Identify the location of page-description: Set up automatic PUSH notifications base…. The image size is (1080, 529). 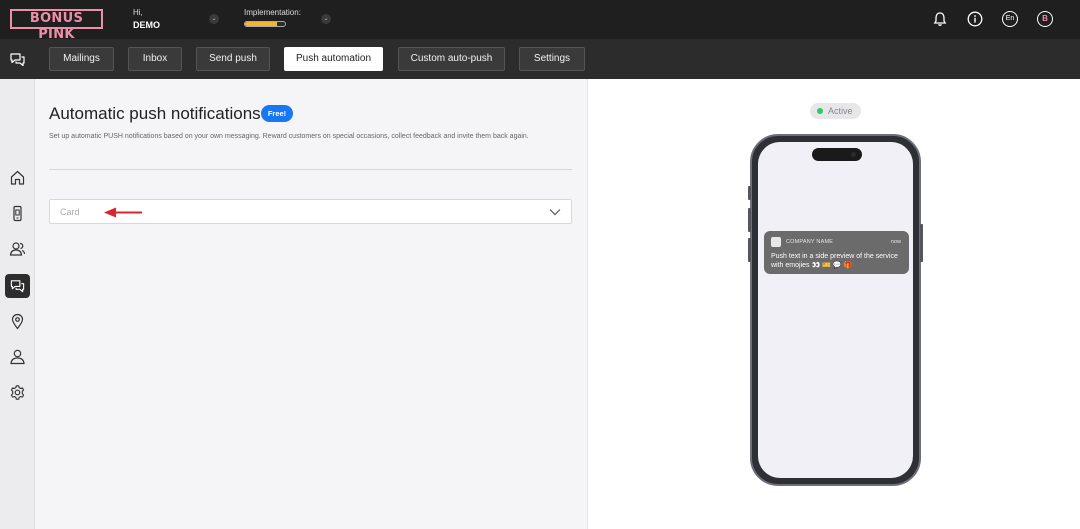
(289, 136).